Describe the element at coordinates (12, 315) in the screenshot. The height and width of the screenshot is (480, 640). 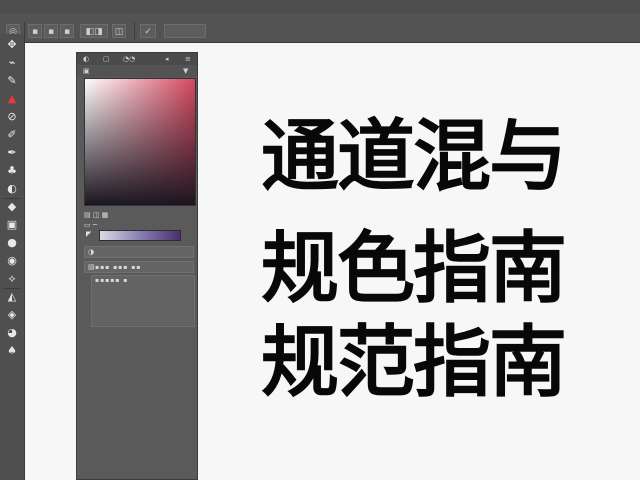
I see `path-select-icon: ◈` at that location.